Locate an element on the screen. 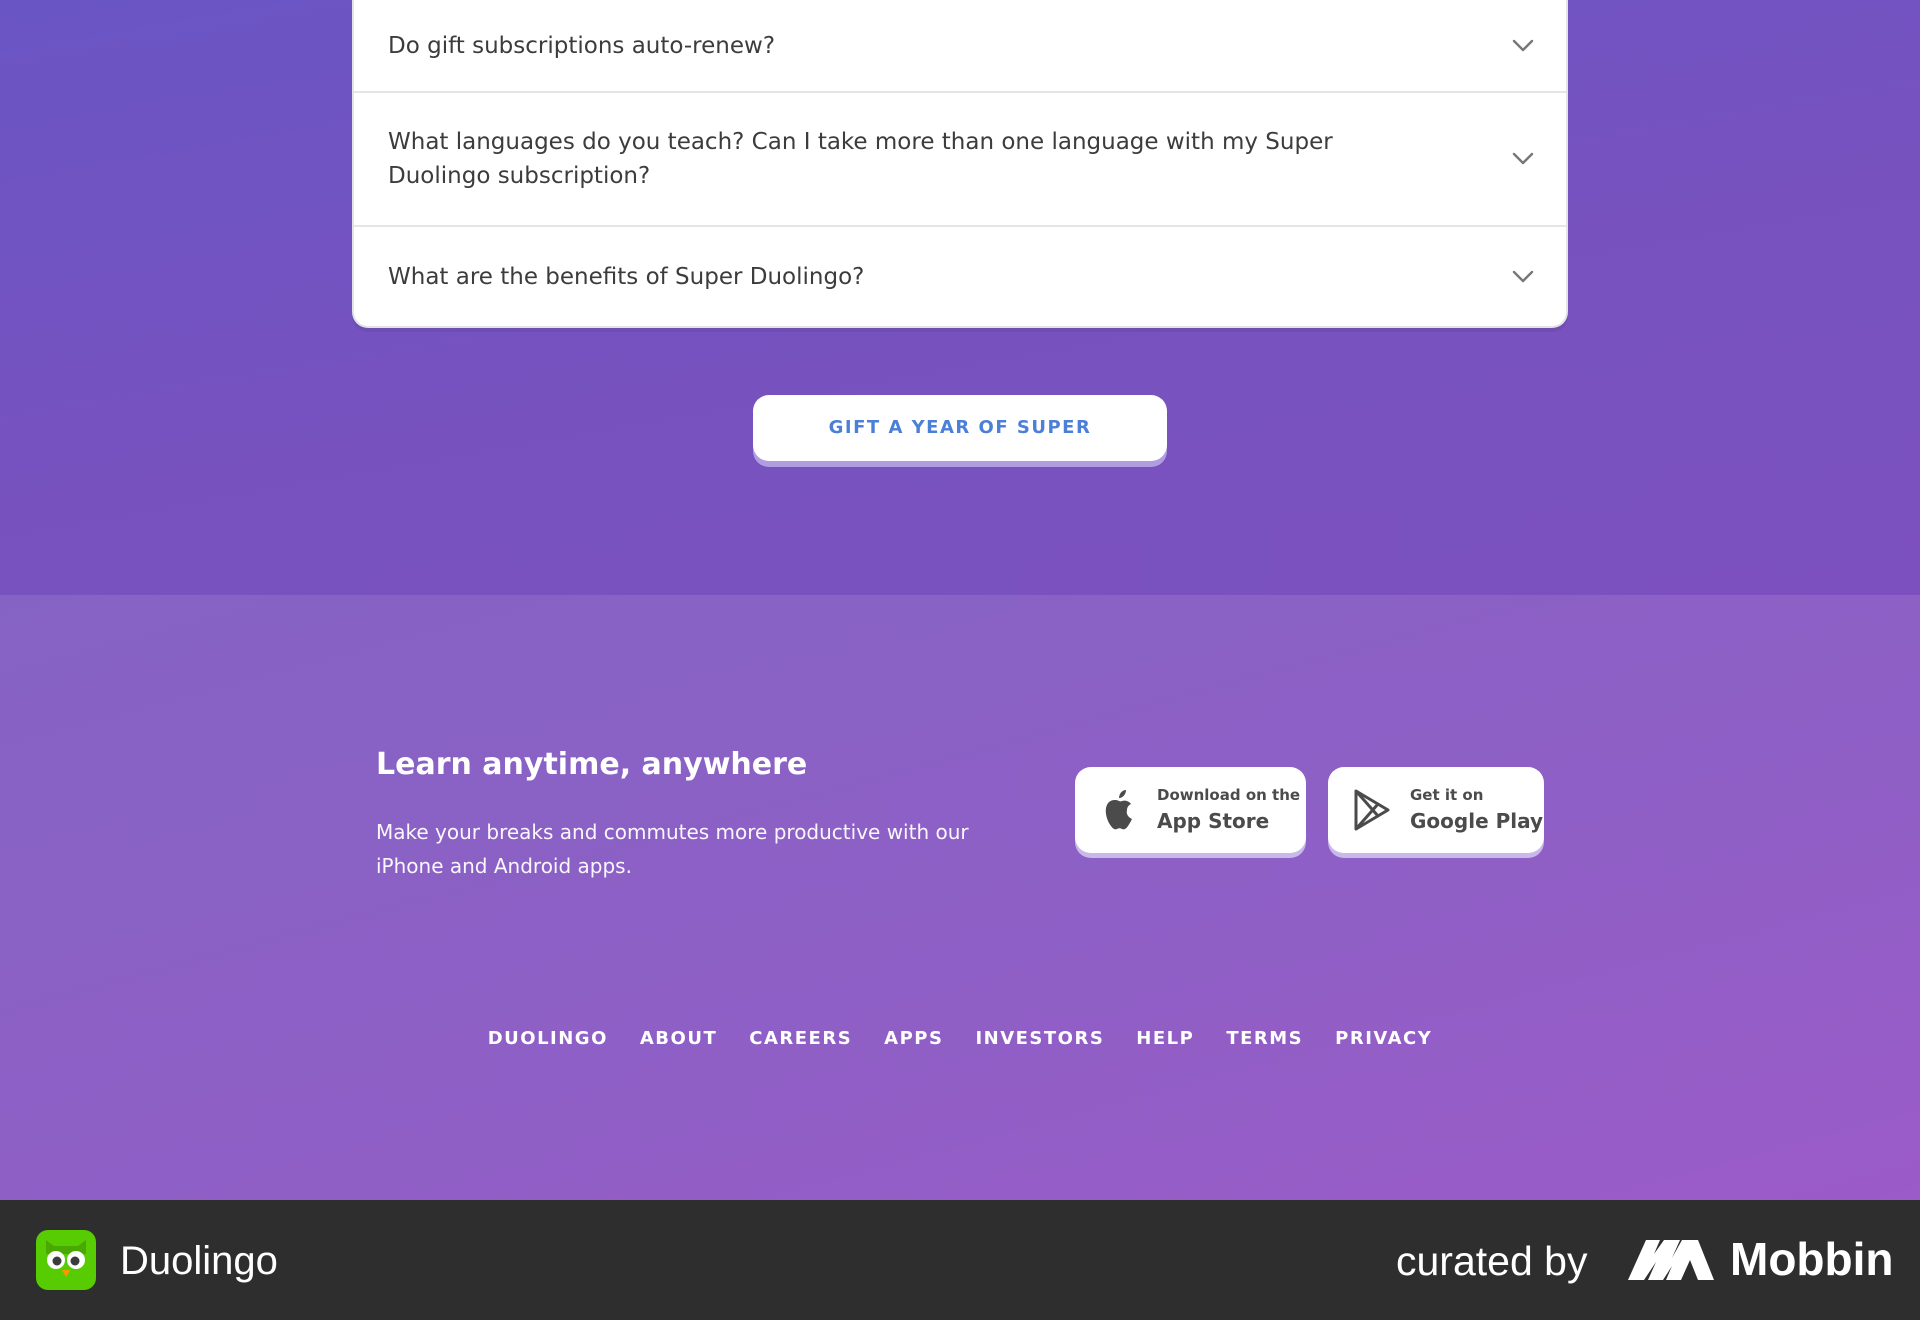 This screenshot has height=1320, width=1920. footer-link-terms: TERMS is located at coordinates (1264, 1038).